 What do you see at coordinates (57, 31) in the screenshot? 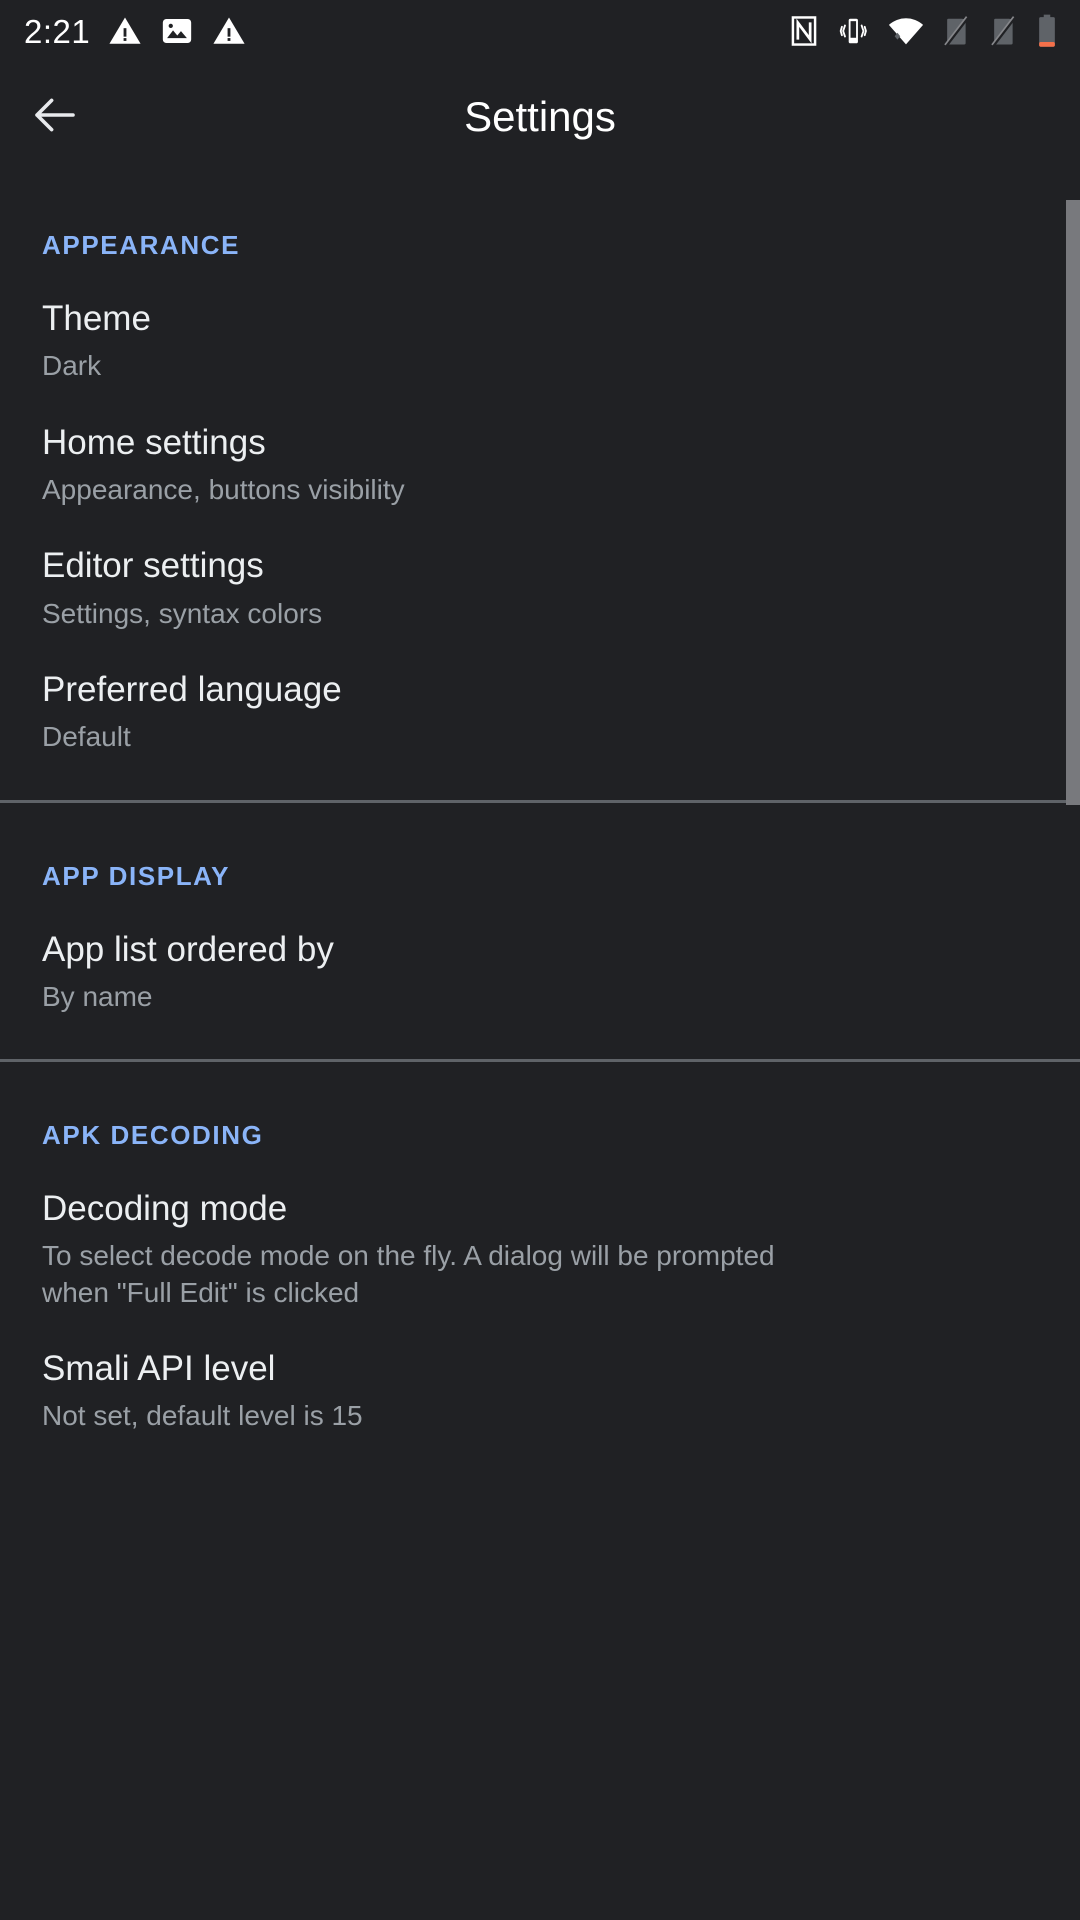
I see `status-clock: 2:21` at bounding box center [57, 31].